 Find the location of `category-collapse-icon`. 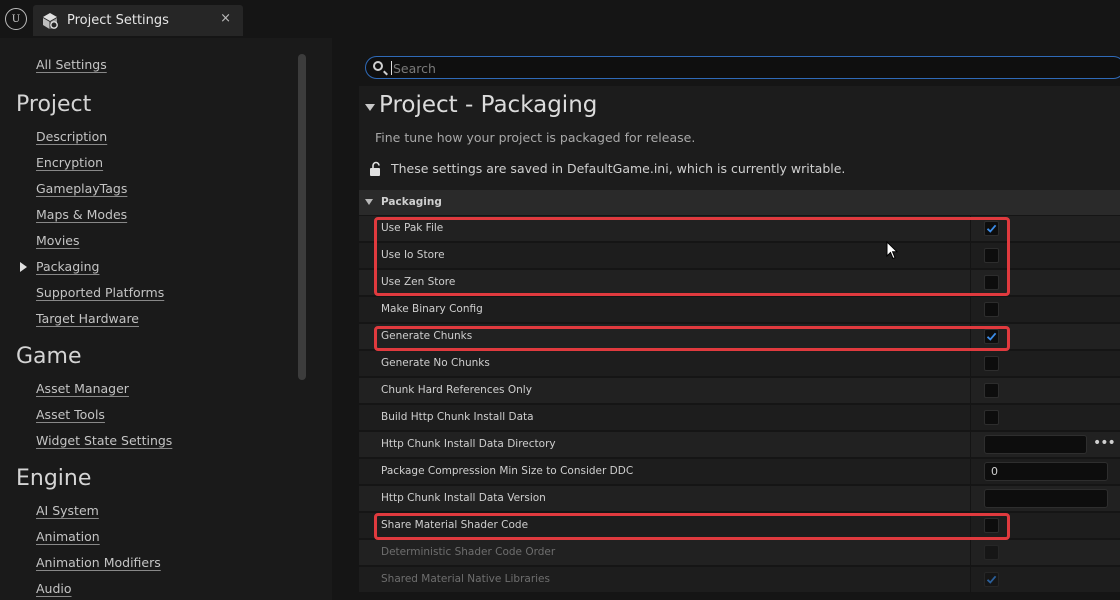

category-collapse-icon is located at coordinates (369, 202).